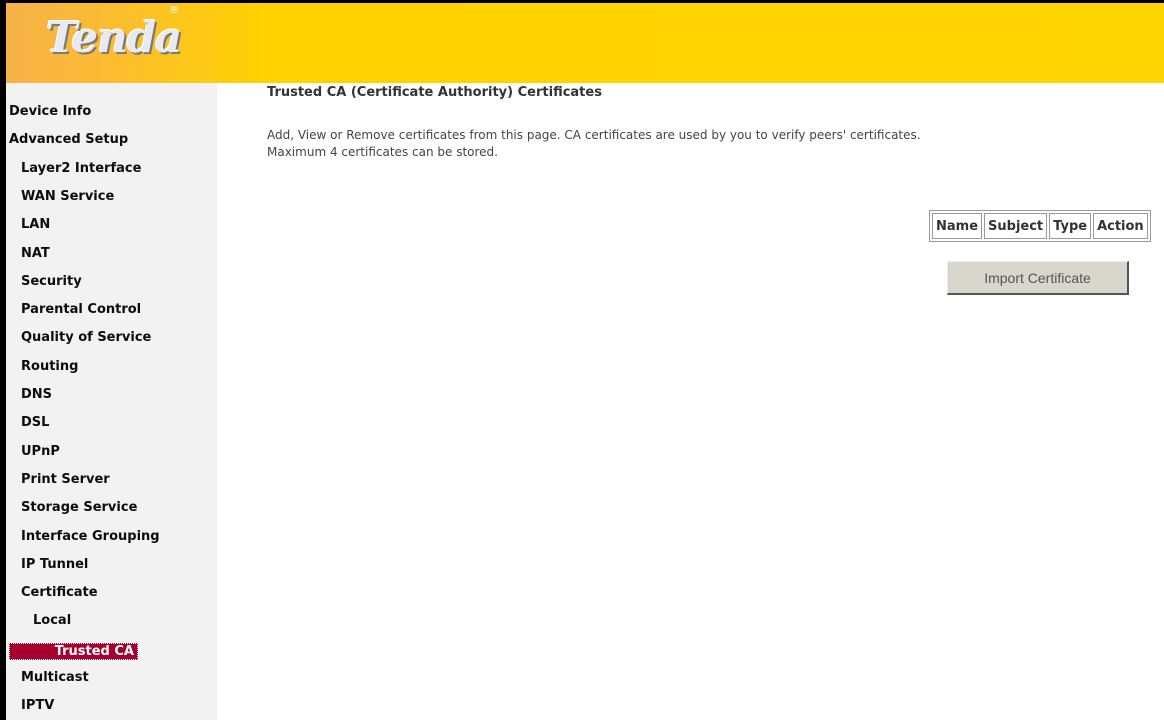 This screenshot has height=720, width=1164. What do you see at coordinates (50, 111) in the screenshot?
I see `sidebar-item-device-info: Device Info` at bounding box center [50, 111].